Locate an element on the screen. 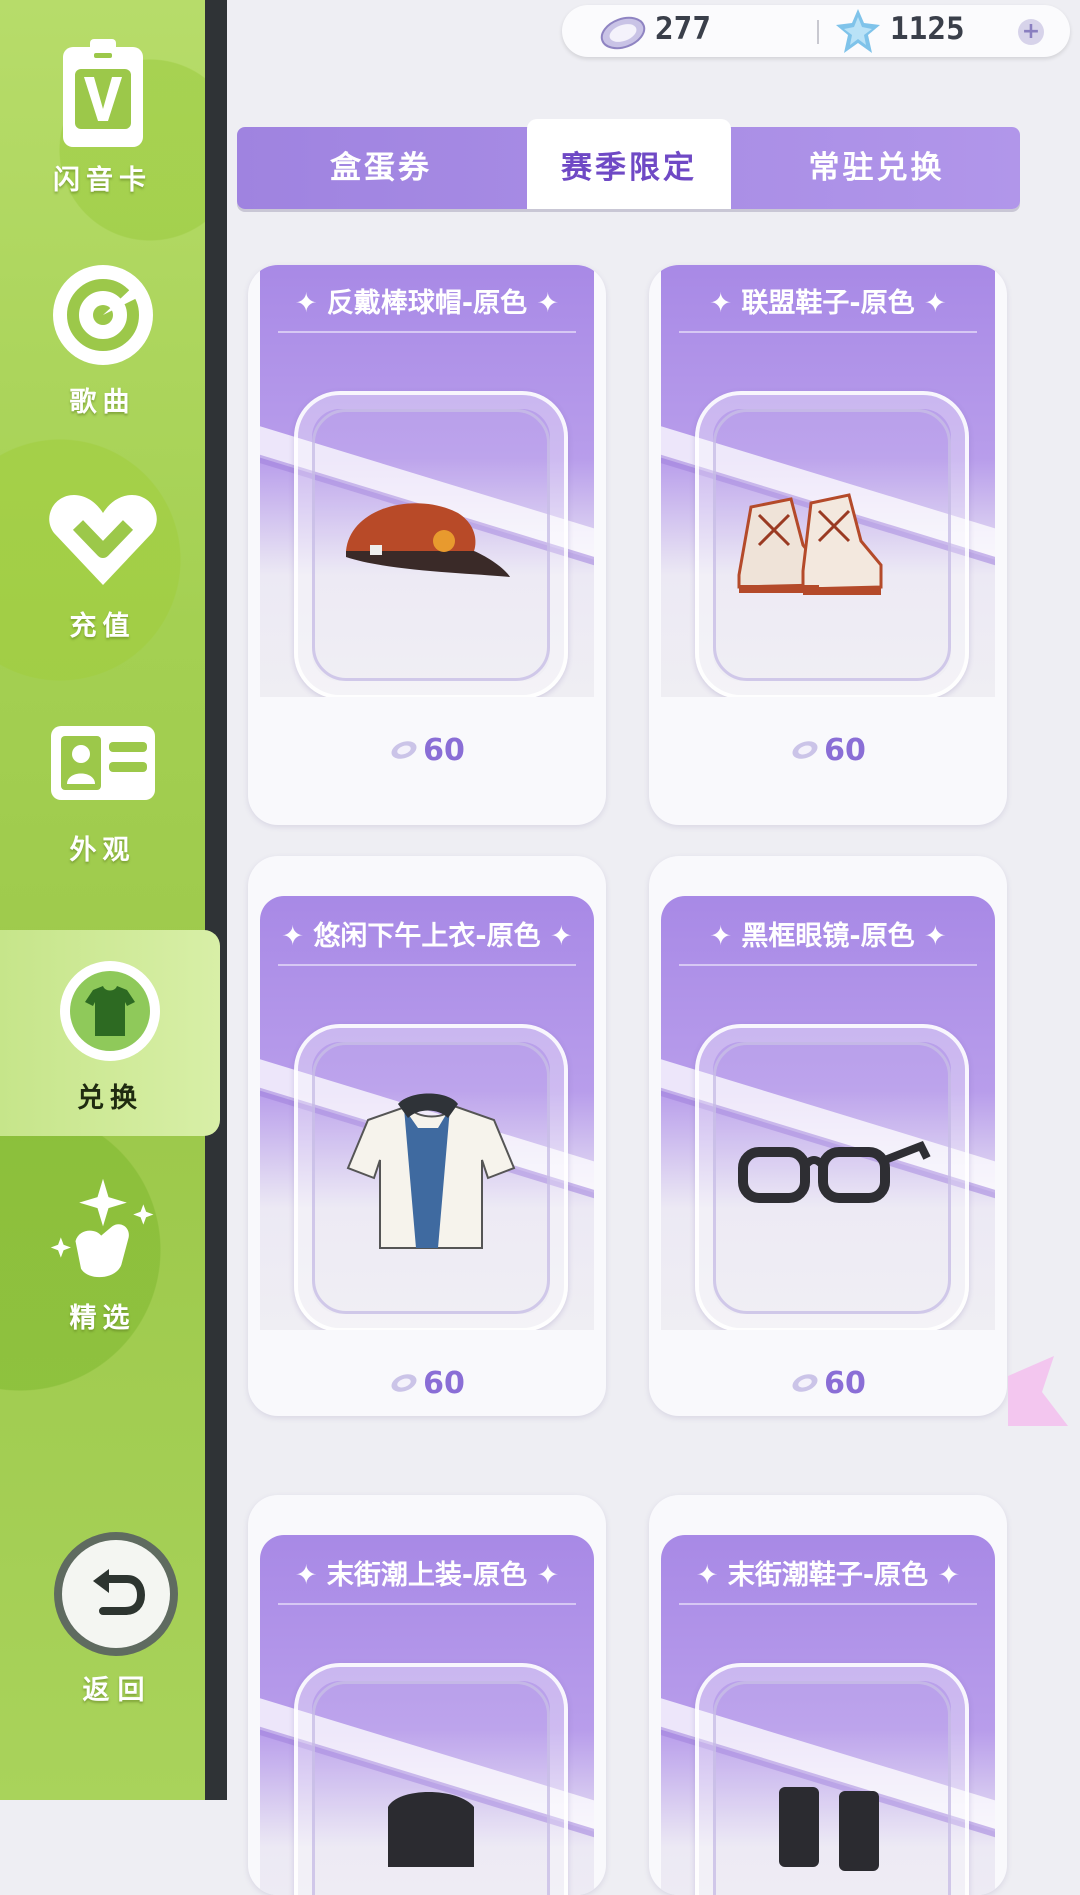 Image resolution: width=1080 pixels, height=1895 pixels. ticket-amount: 277 is located at coordinates (683, 29).